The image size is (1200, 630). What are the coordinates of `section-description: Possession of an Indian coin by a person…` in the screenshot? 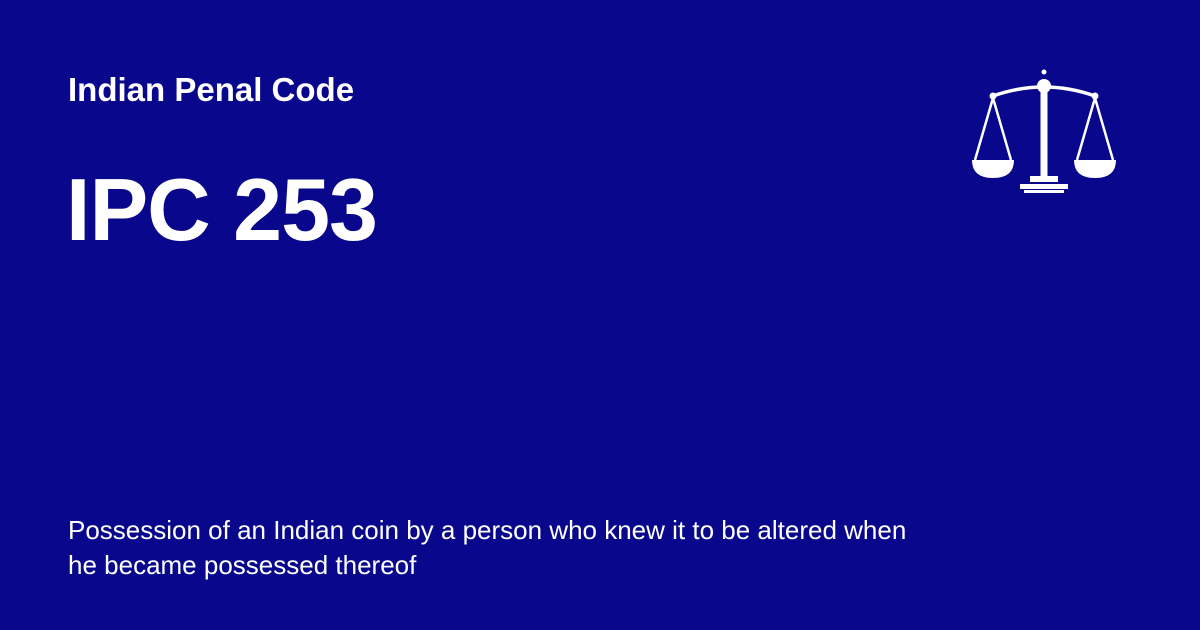 It's located at (487, 547).